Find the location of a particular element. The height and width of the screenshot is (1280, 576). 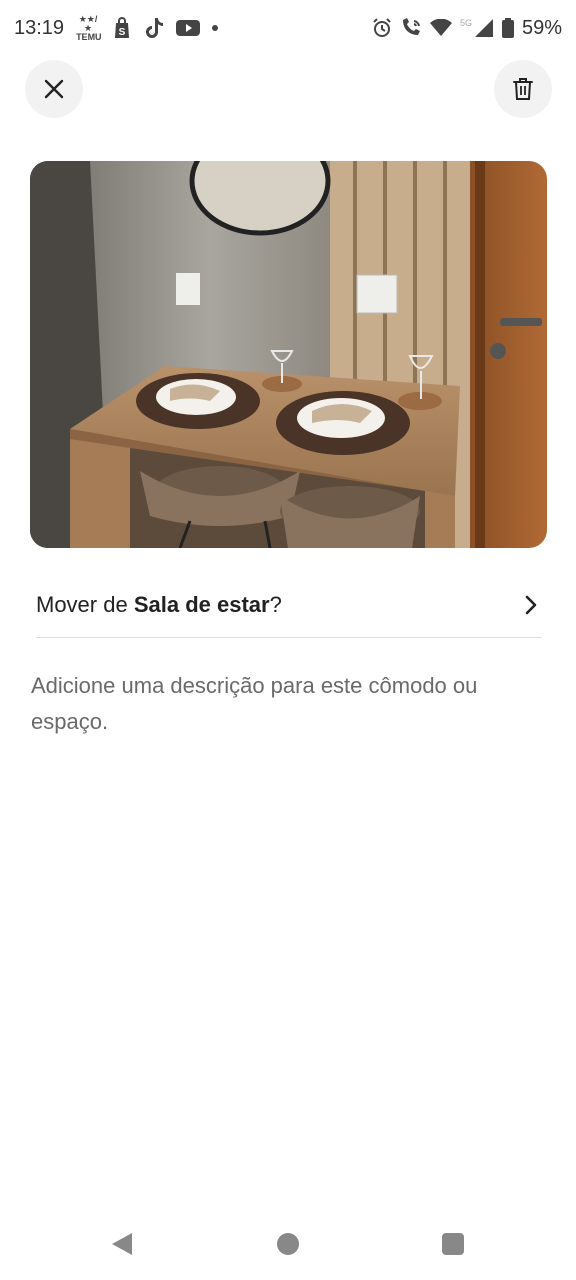

network-type: 5G is located at coordinates (465, 23).